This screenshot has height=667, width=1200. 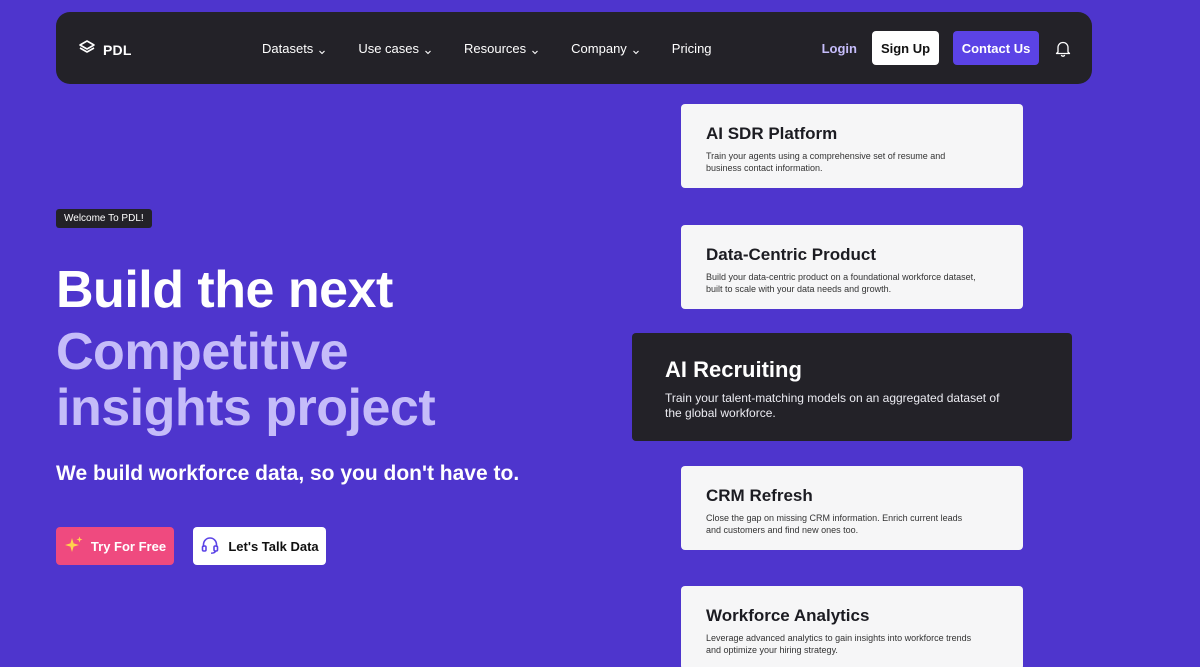 I want to click on nav-item-label: Use cases, so click(x=389, y=48).